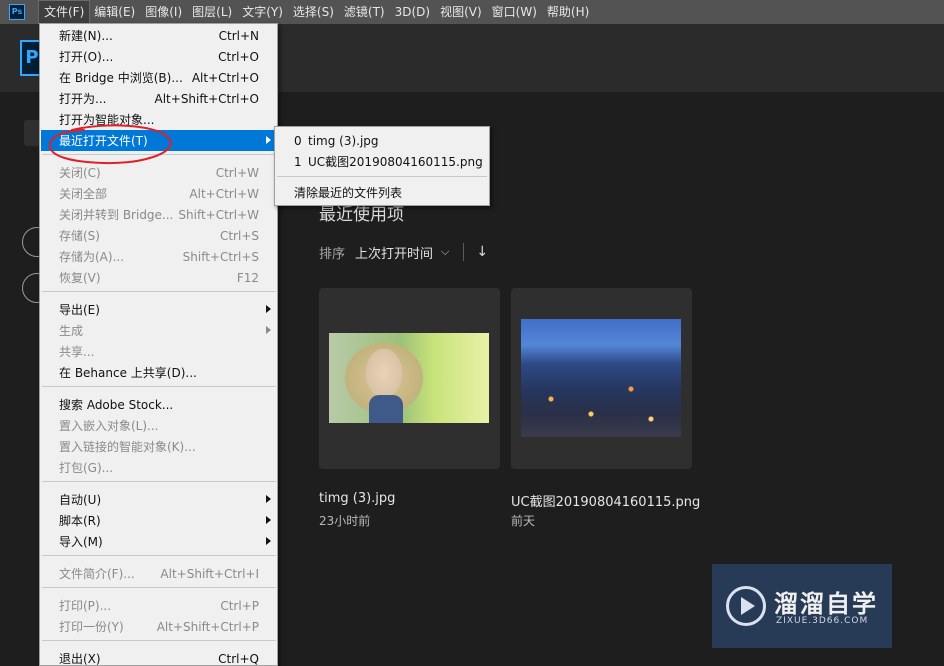  What do you see at coordinates (64, 12) in the screenshot?
I see `menu-file: 文件(F)` at bounding box center [64, 12].